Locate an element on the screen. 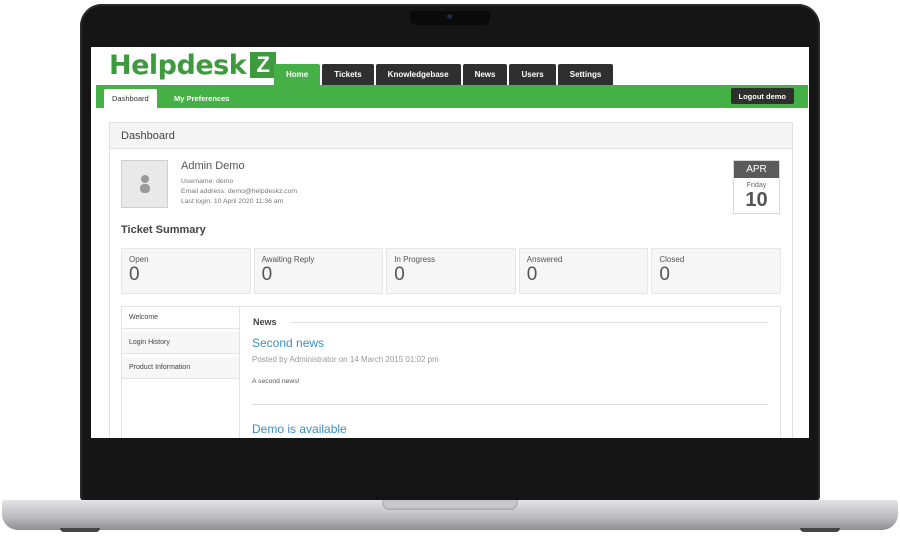 This screenshot has height=536, width=900. sub-nav-bar: Dashboard My Preferences Logout demo is located at coordinates (452, 96).